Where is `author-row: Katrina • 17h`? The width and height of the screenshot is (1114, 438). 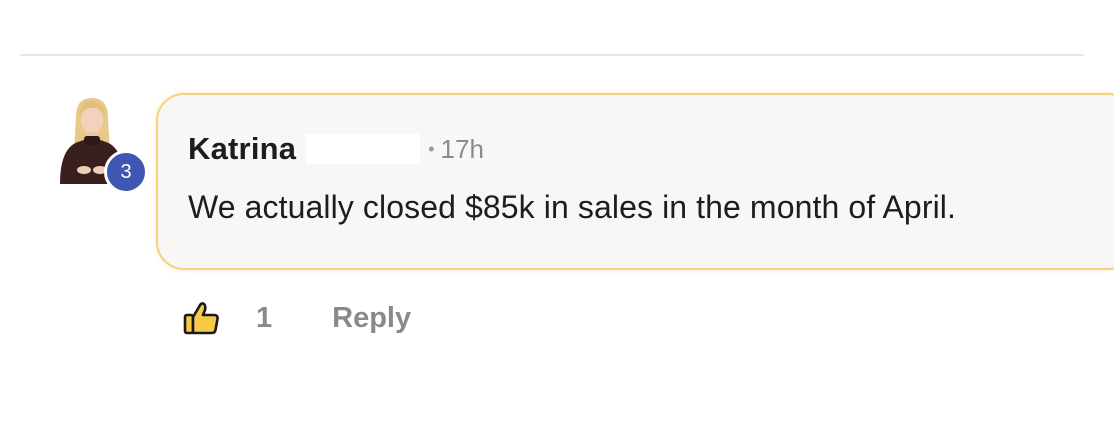 author-row: Katrina • 17h is located at coordinates (336, 149).